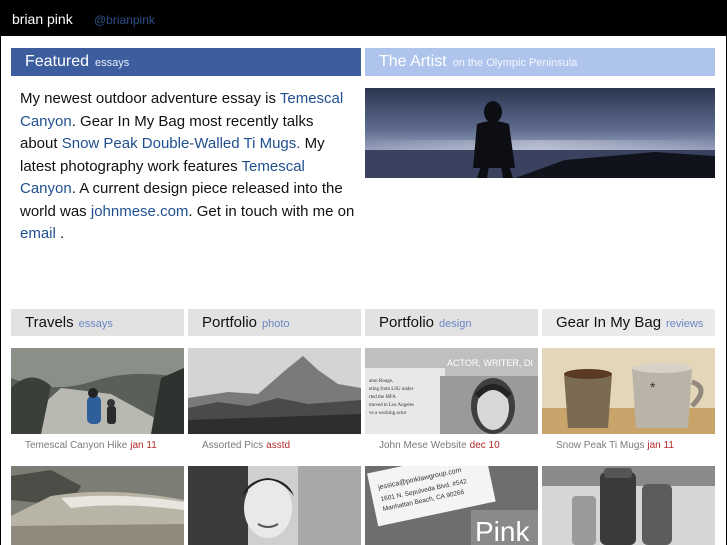 The width and height of the screenshot is (727, 545). Describe the element at coordinates (38, 233) in the screenshot. I see `email-link: email` at that location.